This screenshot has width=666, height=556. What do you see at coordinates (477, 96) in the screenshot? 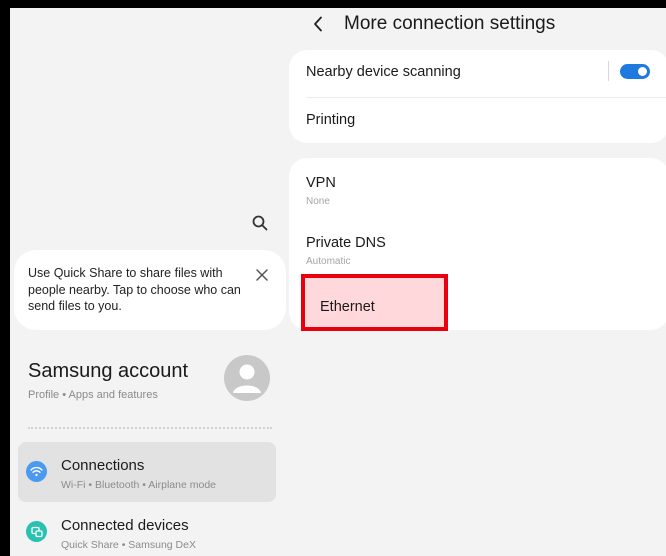
I see `settings-card-1: Nearby device scanning Printing` at bounding box center [477, 96].